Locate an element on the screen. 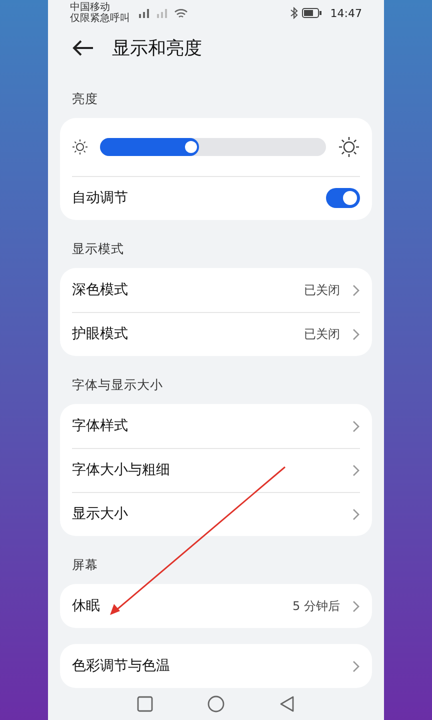 This screenshot has width=432, height=720. wifi-icon is located at coordinates (181, 13).